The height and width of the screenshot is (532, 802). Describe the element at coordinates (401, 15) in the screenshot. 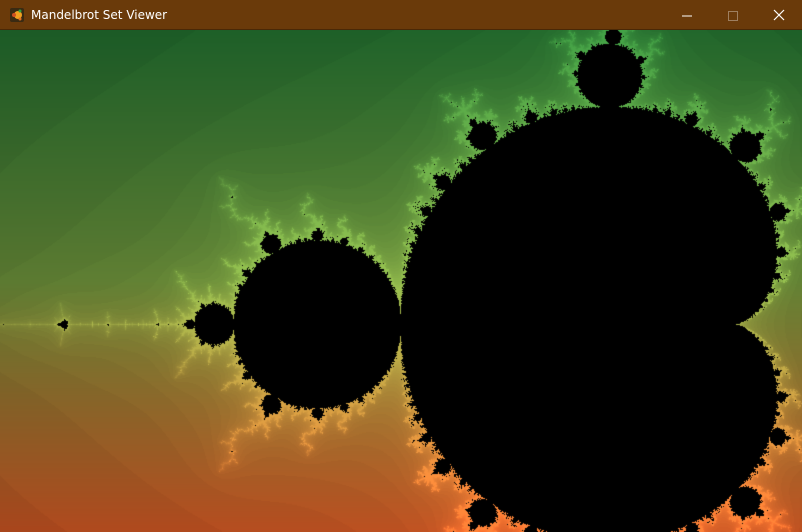

I see `title-bar: Mandelbrot Set Viewer` at that location.